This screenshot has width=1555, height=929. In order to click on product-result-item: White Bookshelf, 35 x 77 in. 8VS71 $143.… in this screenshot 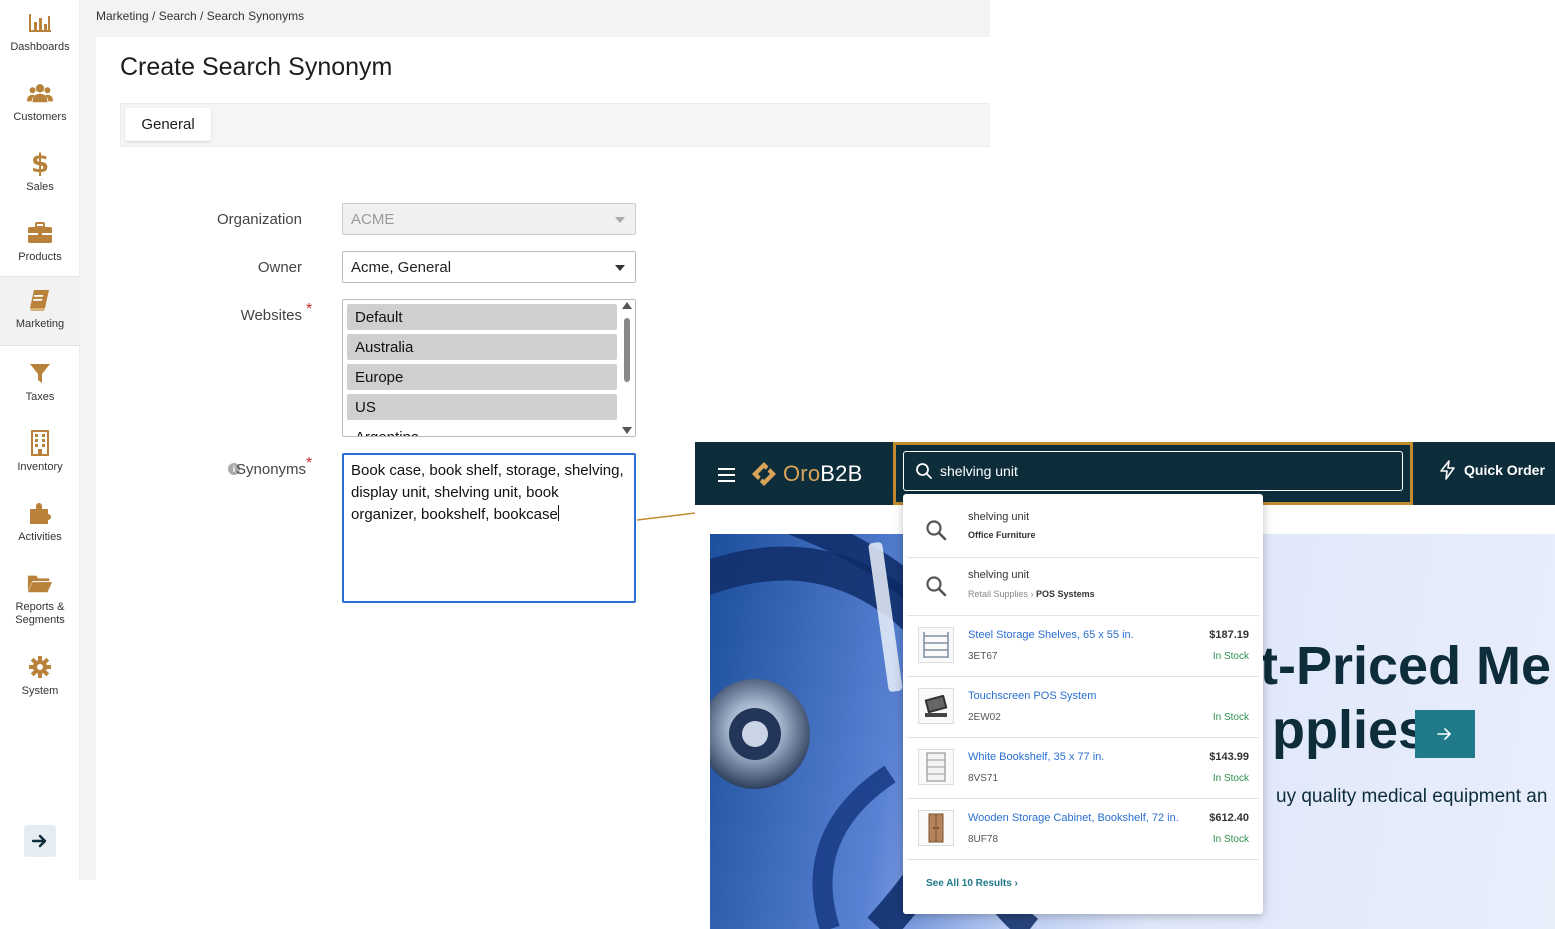, I will do `click(1083, 768)`.